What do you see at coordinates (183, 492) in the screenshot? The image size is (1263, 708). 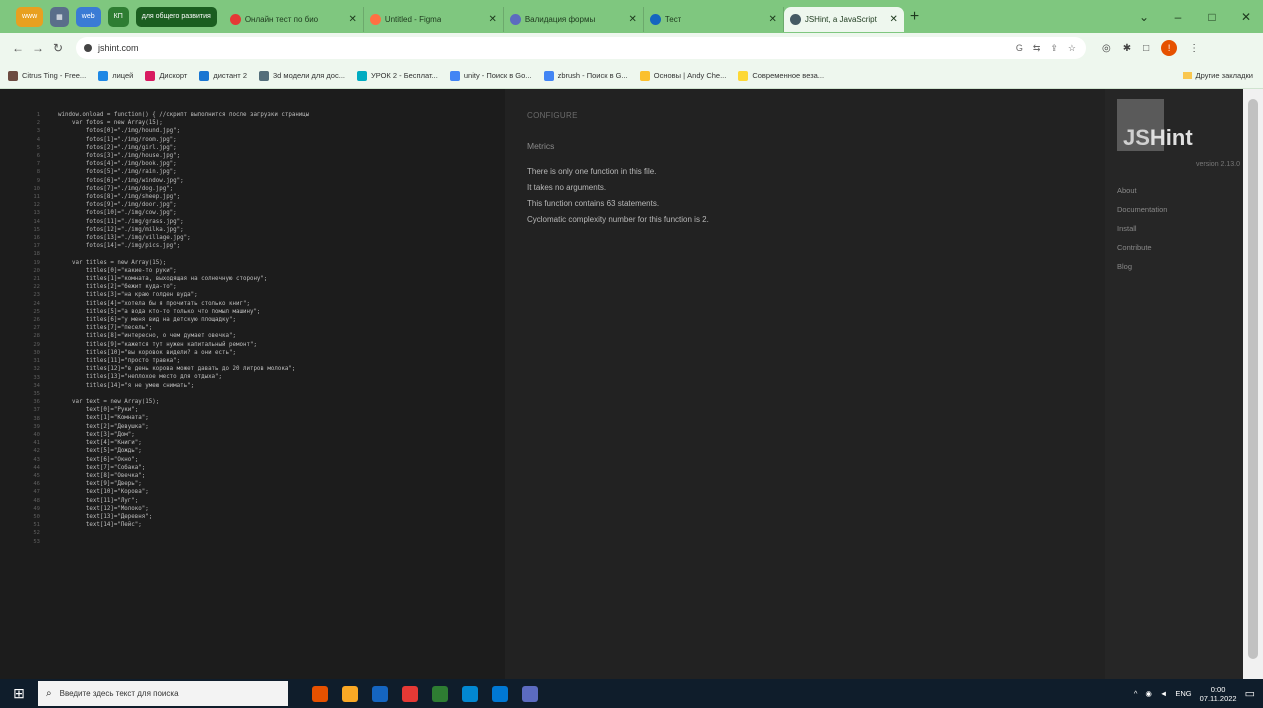 I see `code-line: text[10]="Корова";` at bounding box center [183, 492].